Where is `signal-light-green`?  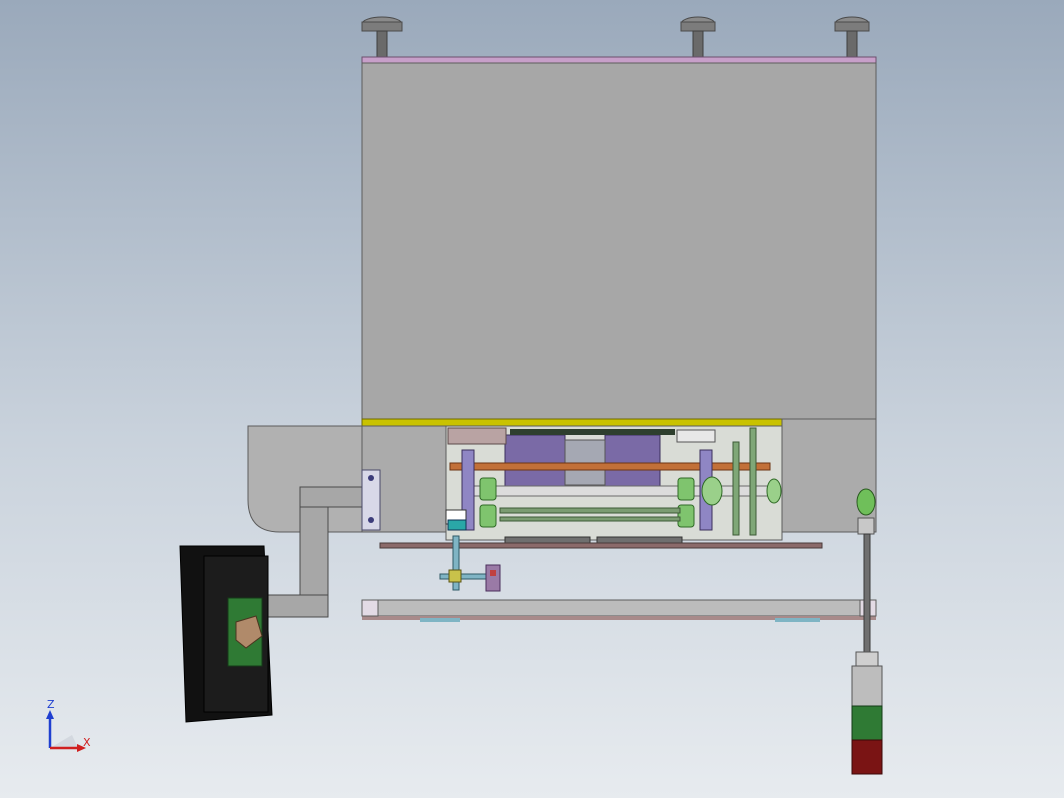 signal-light-green is located at coordinates (867, 723).